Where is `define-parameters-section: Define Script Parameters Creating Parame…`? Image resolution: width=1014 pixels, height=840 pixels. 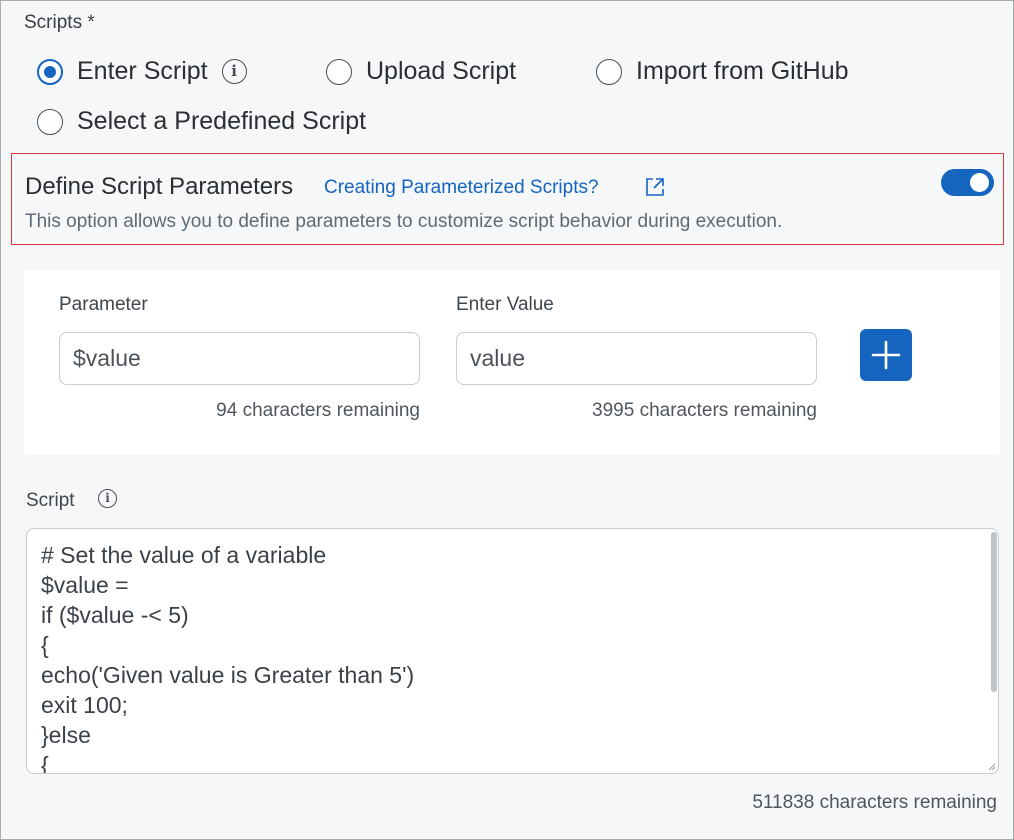 define-parameters-section: Define Script Parameters Creating Parame… is located at coordinates (507, 199).